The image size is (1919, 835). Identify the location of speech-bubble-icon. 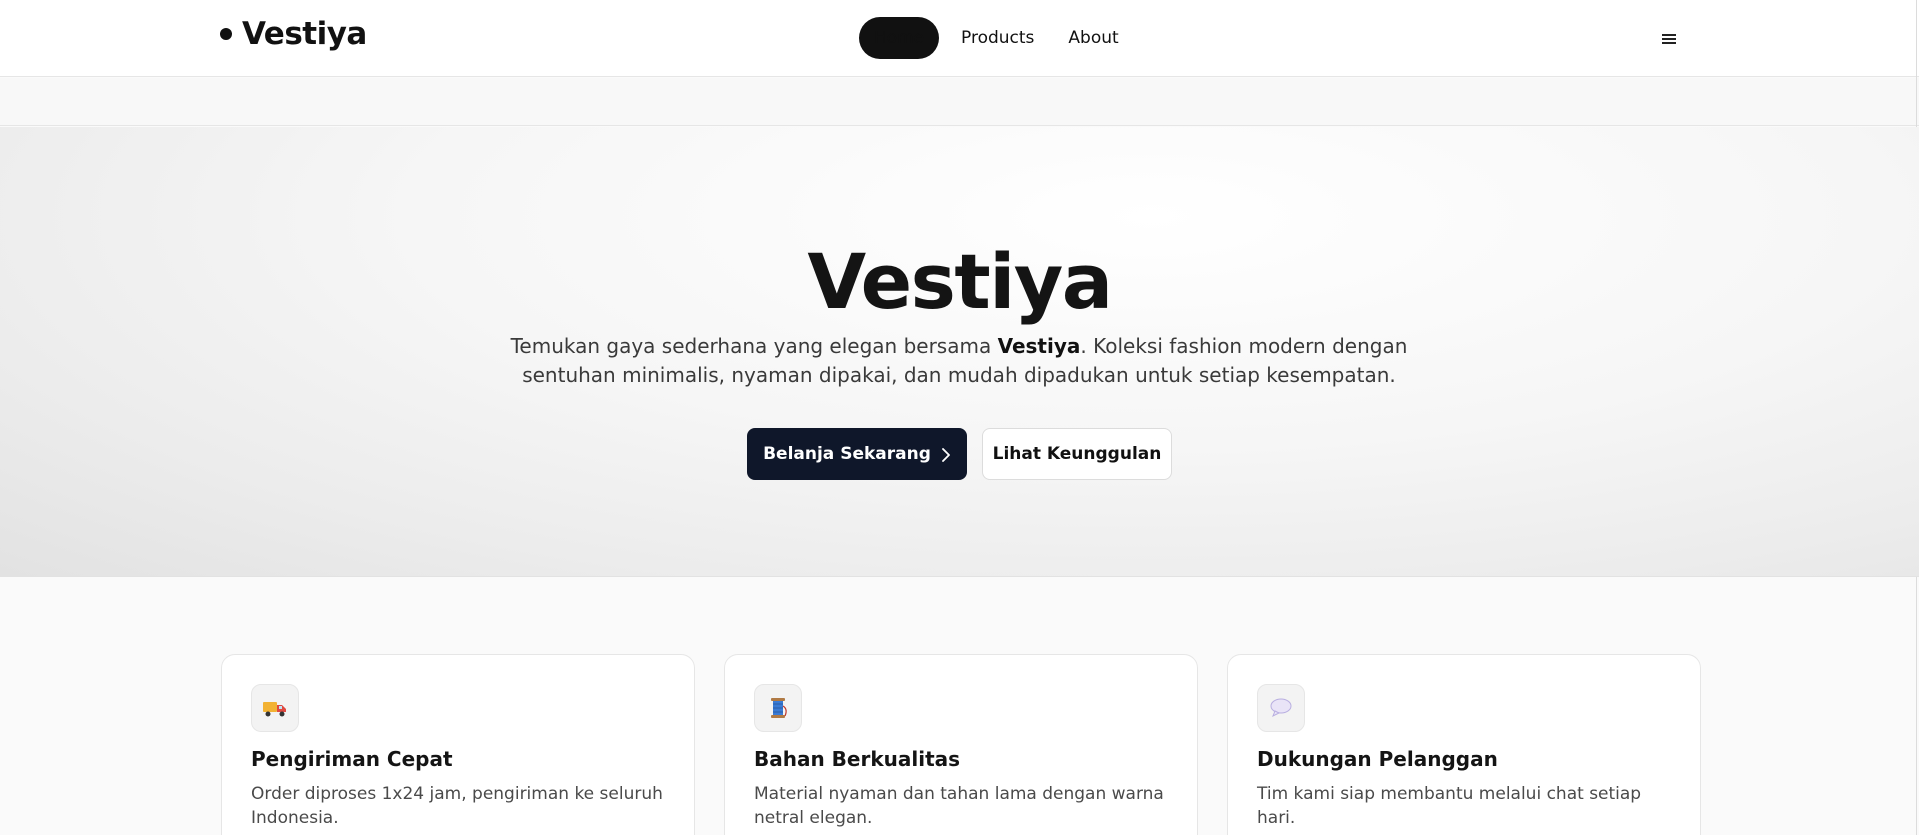
(1281, 708).